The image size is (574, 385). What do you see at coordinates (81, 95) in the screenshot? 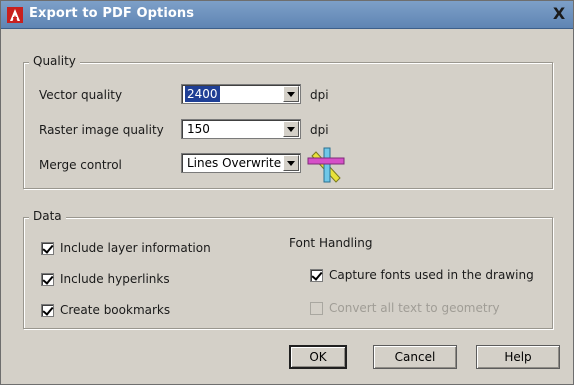
I see `vector-quality-label: Vector quality` at bounding box center [81, 95].